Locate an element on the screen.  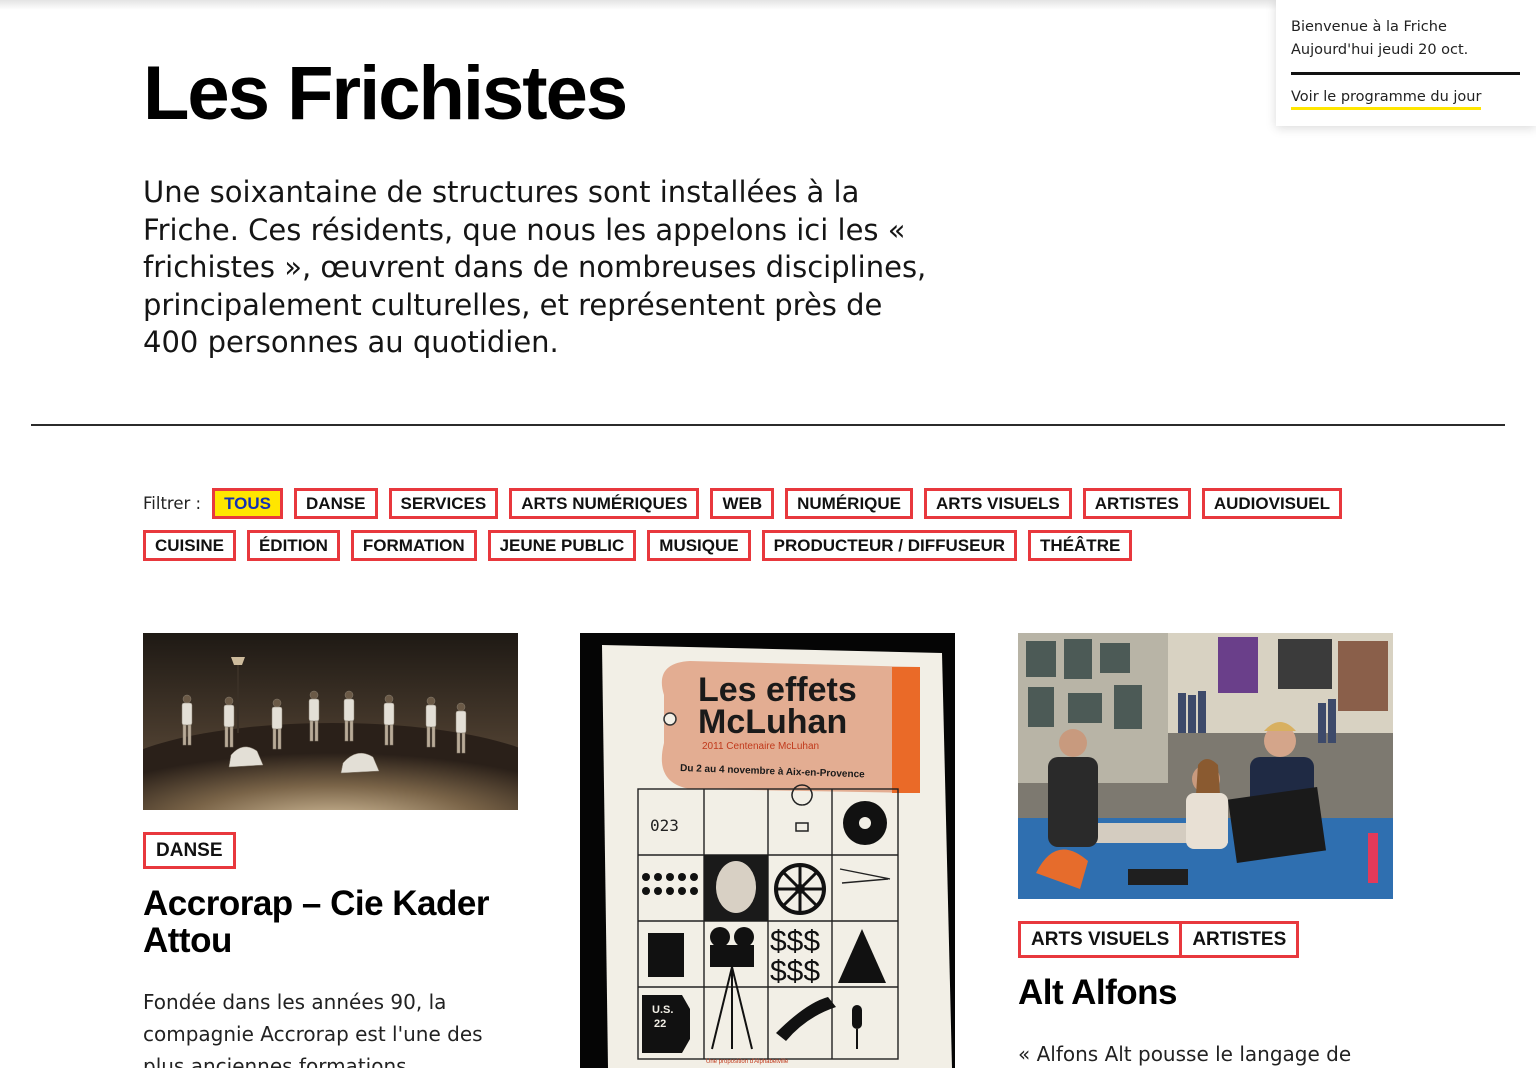
filter-edition: ÉDITION is located at coordinates (293, 545).